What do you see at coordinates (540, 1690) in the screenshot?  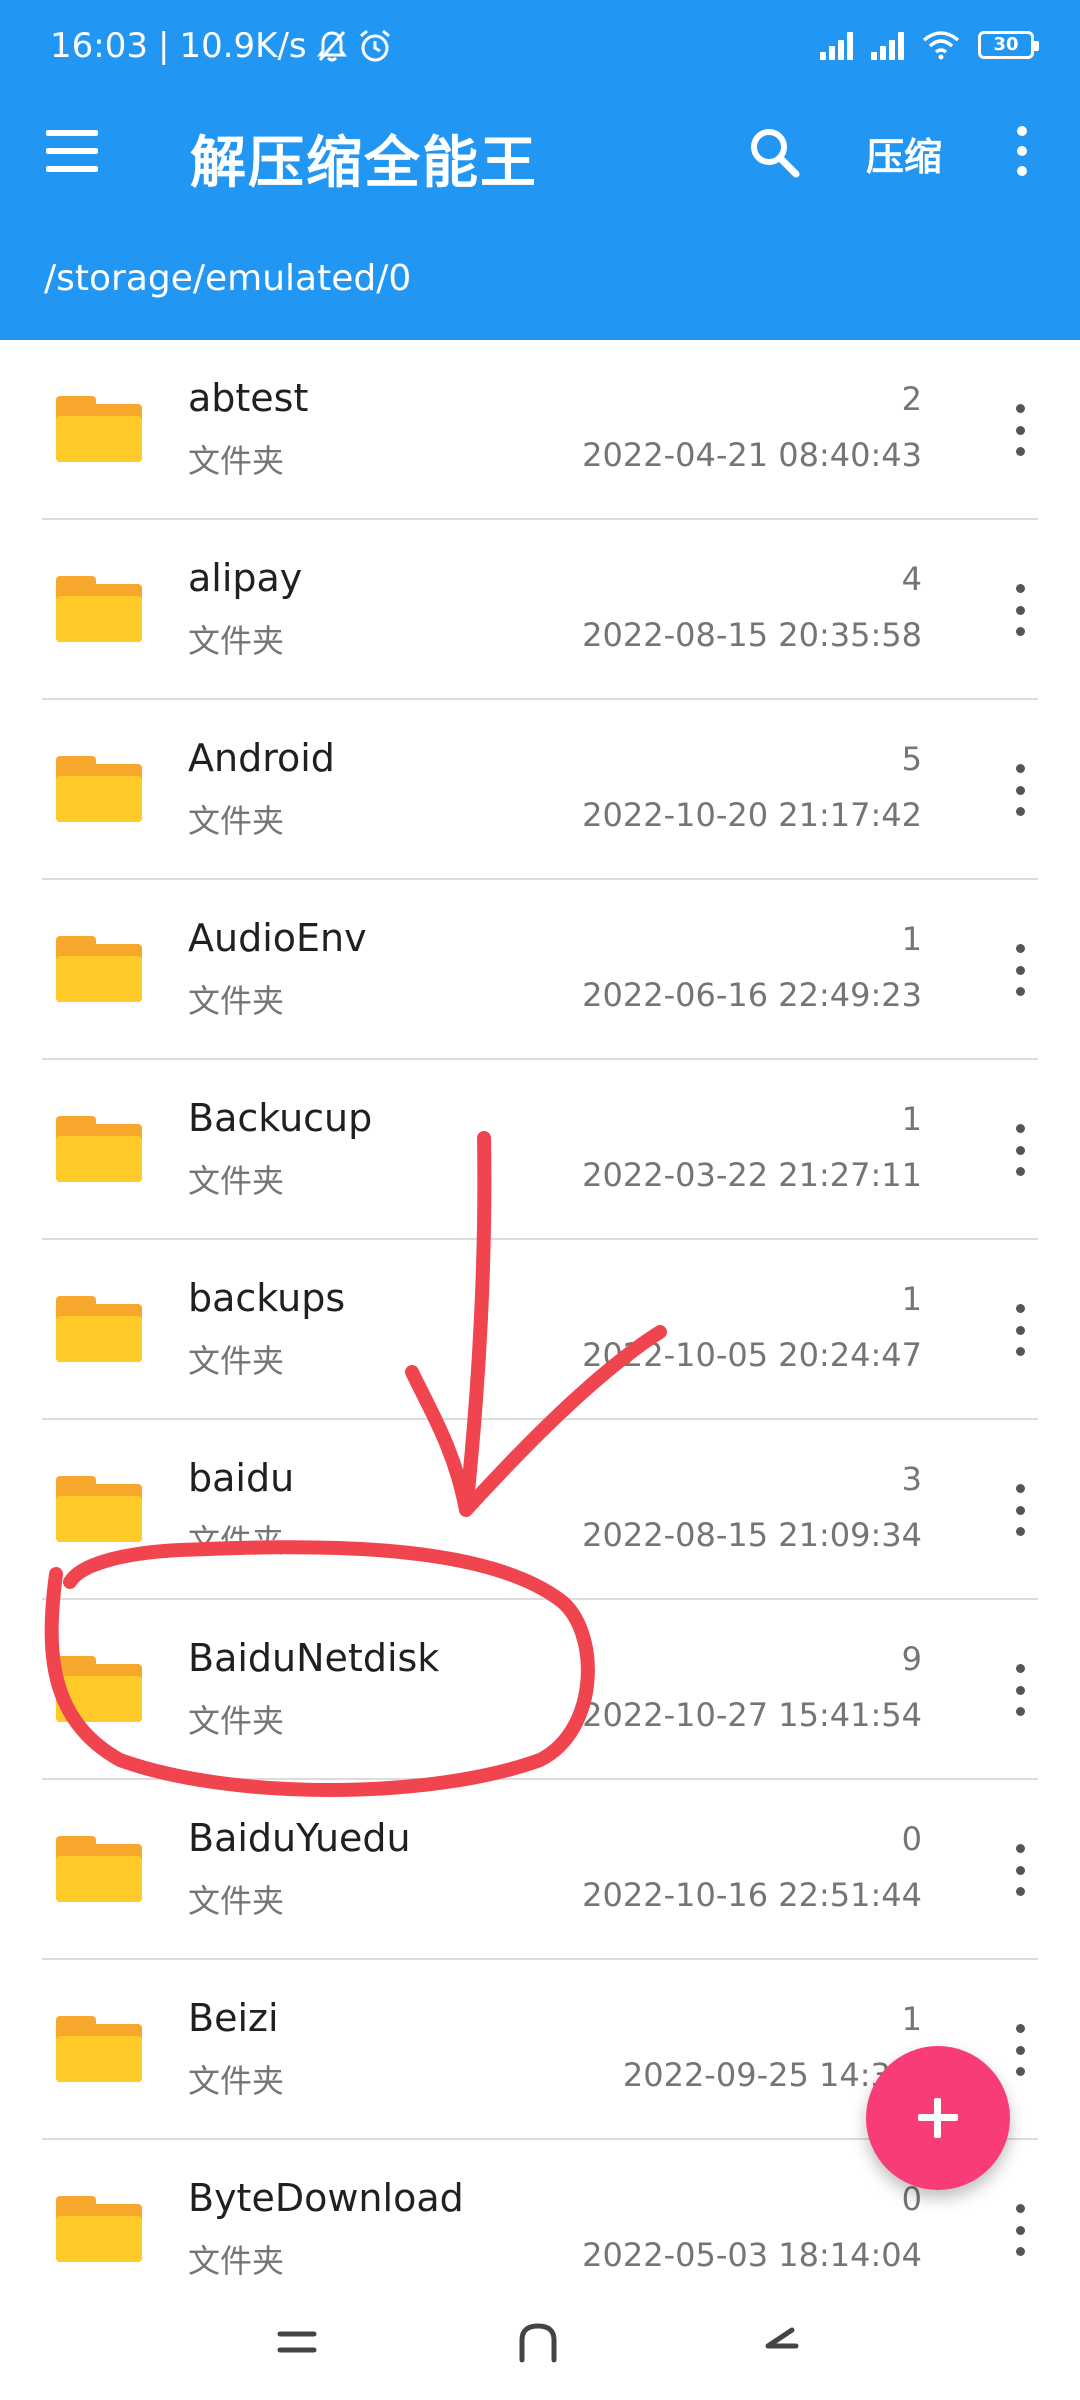 I see `file-row: BaiduNetdisk 文件夹 9 2022-10-27 15:41:54` at bounding box center [540, 1690].